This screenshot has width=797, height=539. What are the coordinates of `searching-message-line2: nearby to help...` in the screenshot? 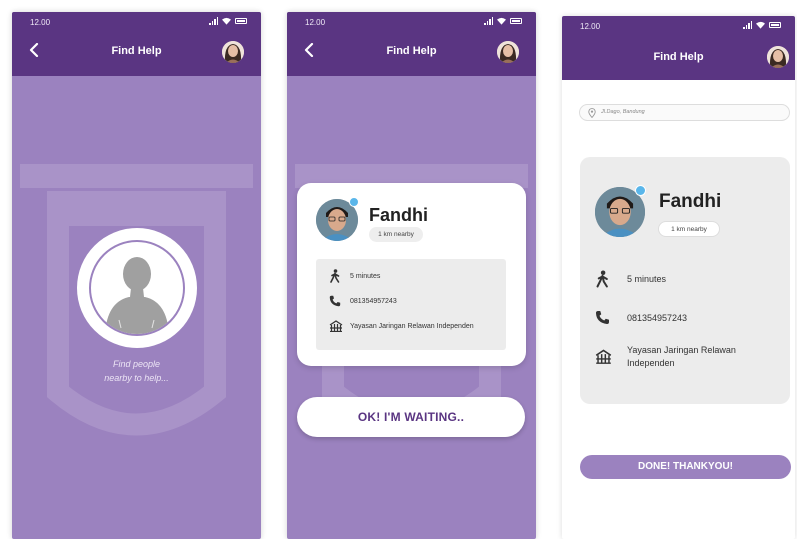 It's located at (136, 378).